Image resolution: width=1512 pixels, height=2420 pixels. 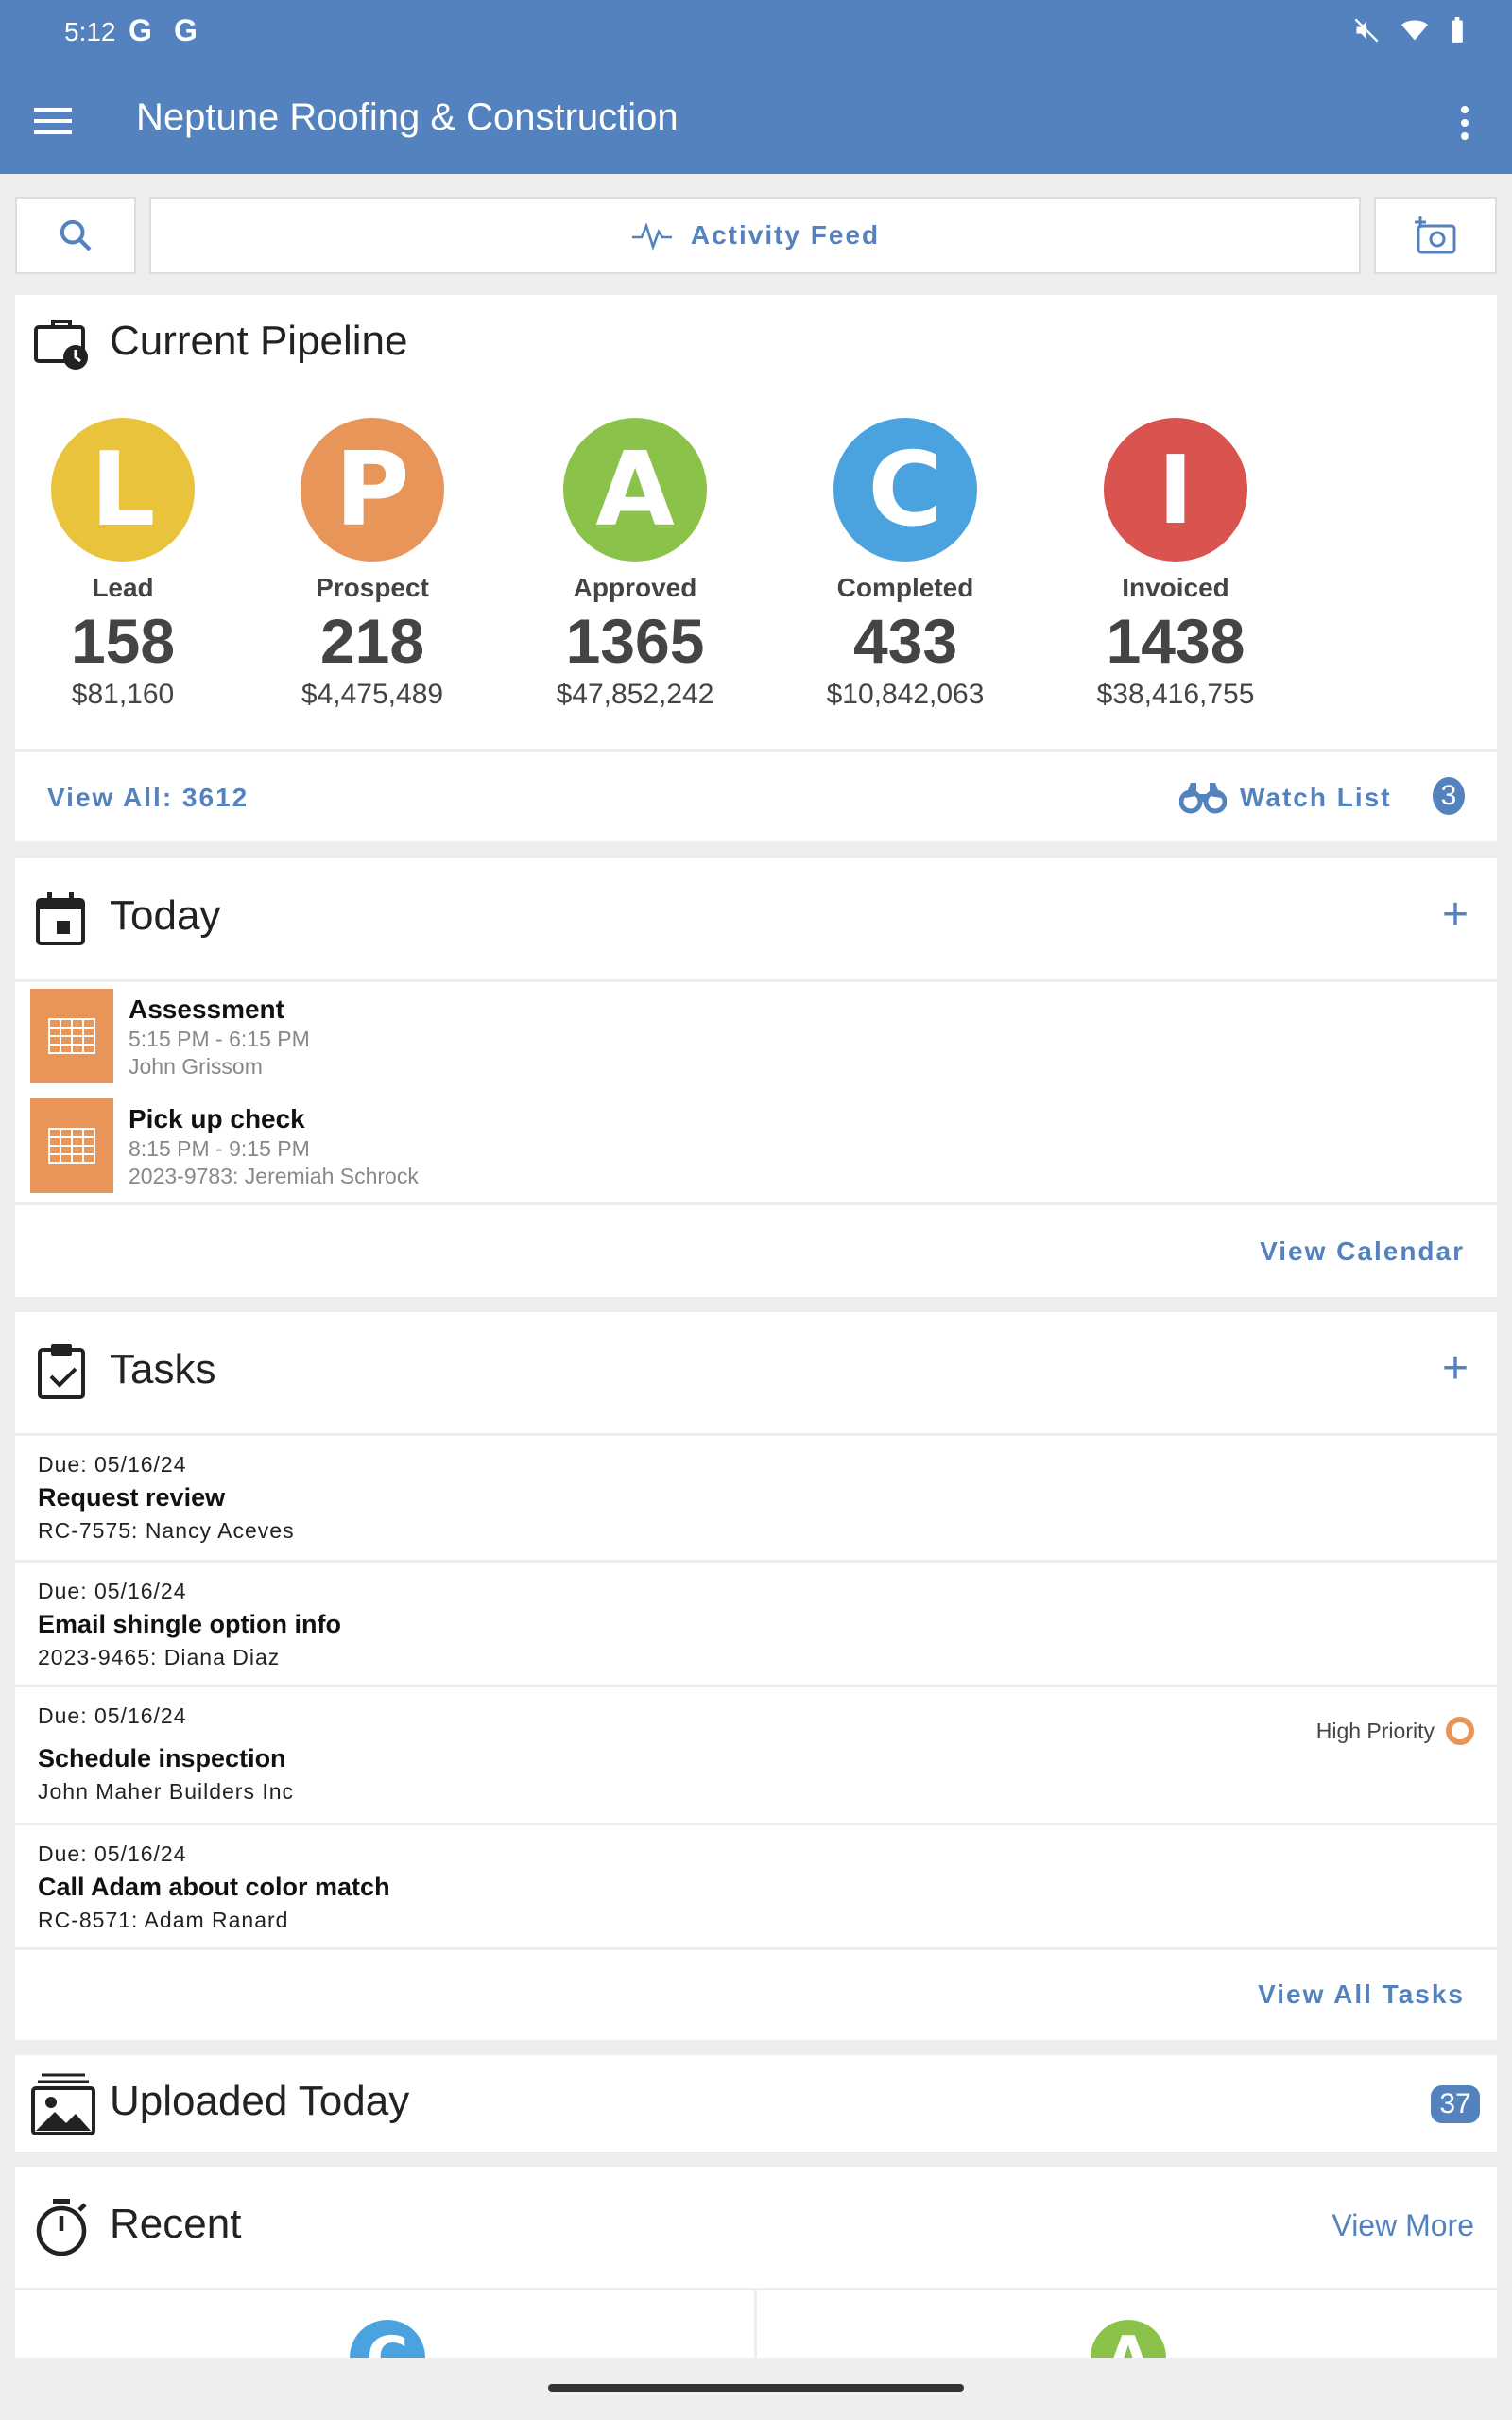 What do you see at coordinates (372, 587) in the screenshot?
I see `stage-label: Prospect` at bounding box center [372, 587].